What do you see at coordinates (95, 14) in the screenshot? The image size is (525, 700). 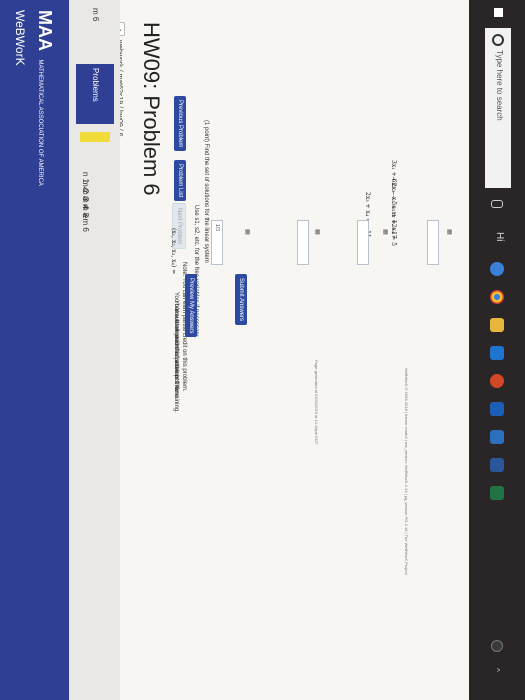 I see `sidebar-item: m 6` at bounding box center [95, 14].